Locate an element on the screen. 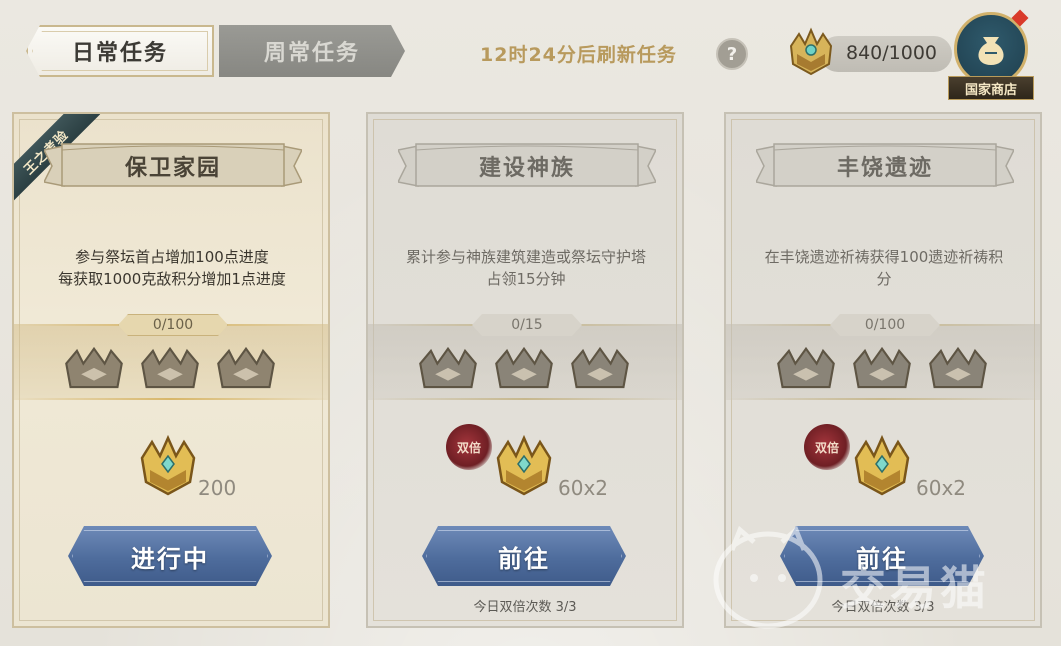 The height and width of the screenshot is (646, 1061). task-description: 参与祭坛首占增加100点进度 每获取1000克敌积分增加1点进度 is located at coordinates (172, 268).